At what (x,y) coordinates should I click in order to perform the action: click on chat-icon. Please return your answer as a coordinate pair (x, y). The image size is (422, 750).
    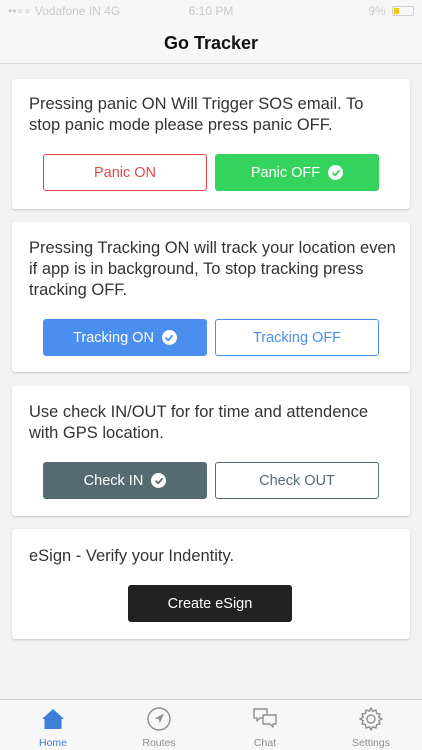
    Looking at the image, I should click on (265, 718).